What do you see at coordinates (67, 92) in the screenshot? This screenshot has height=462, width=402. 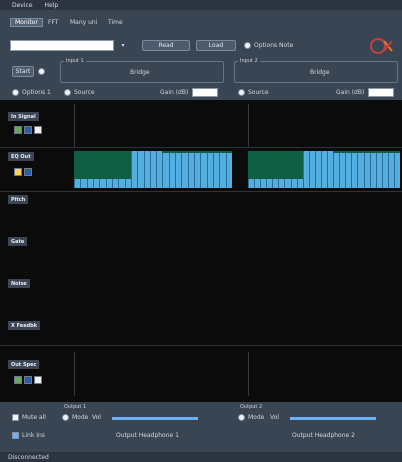 I see `input1-mode-radio` at bounding box center [67, 92].